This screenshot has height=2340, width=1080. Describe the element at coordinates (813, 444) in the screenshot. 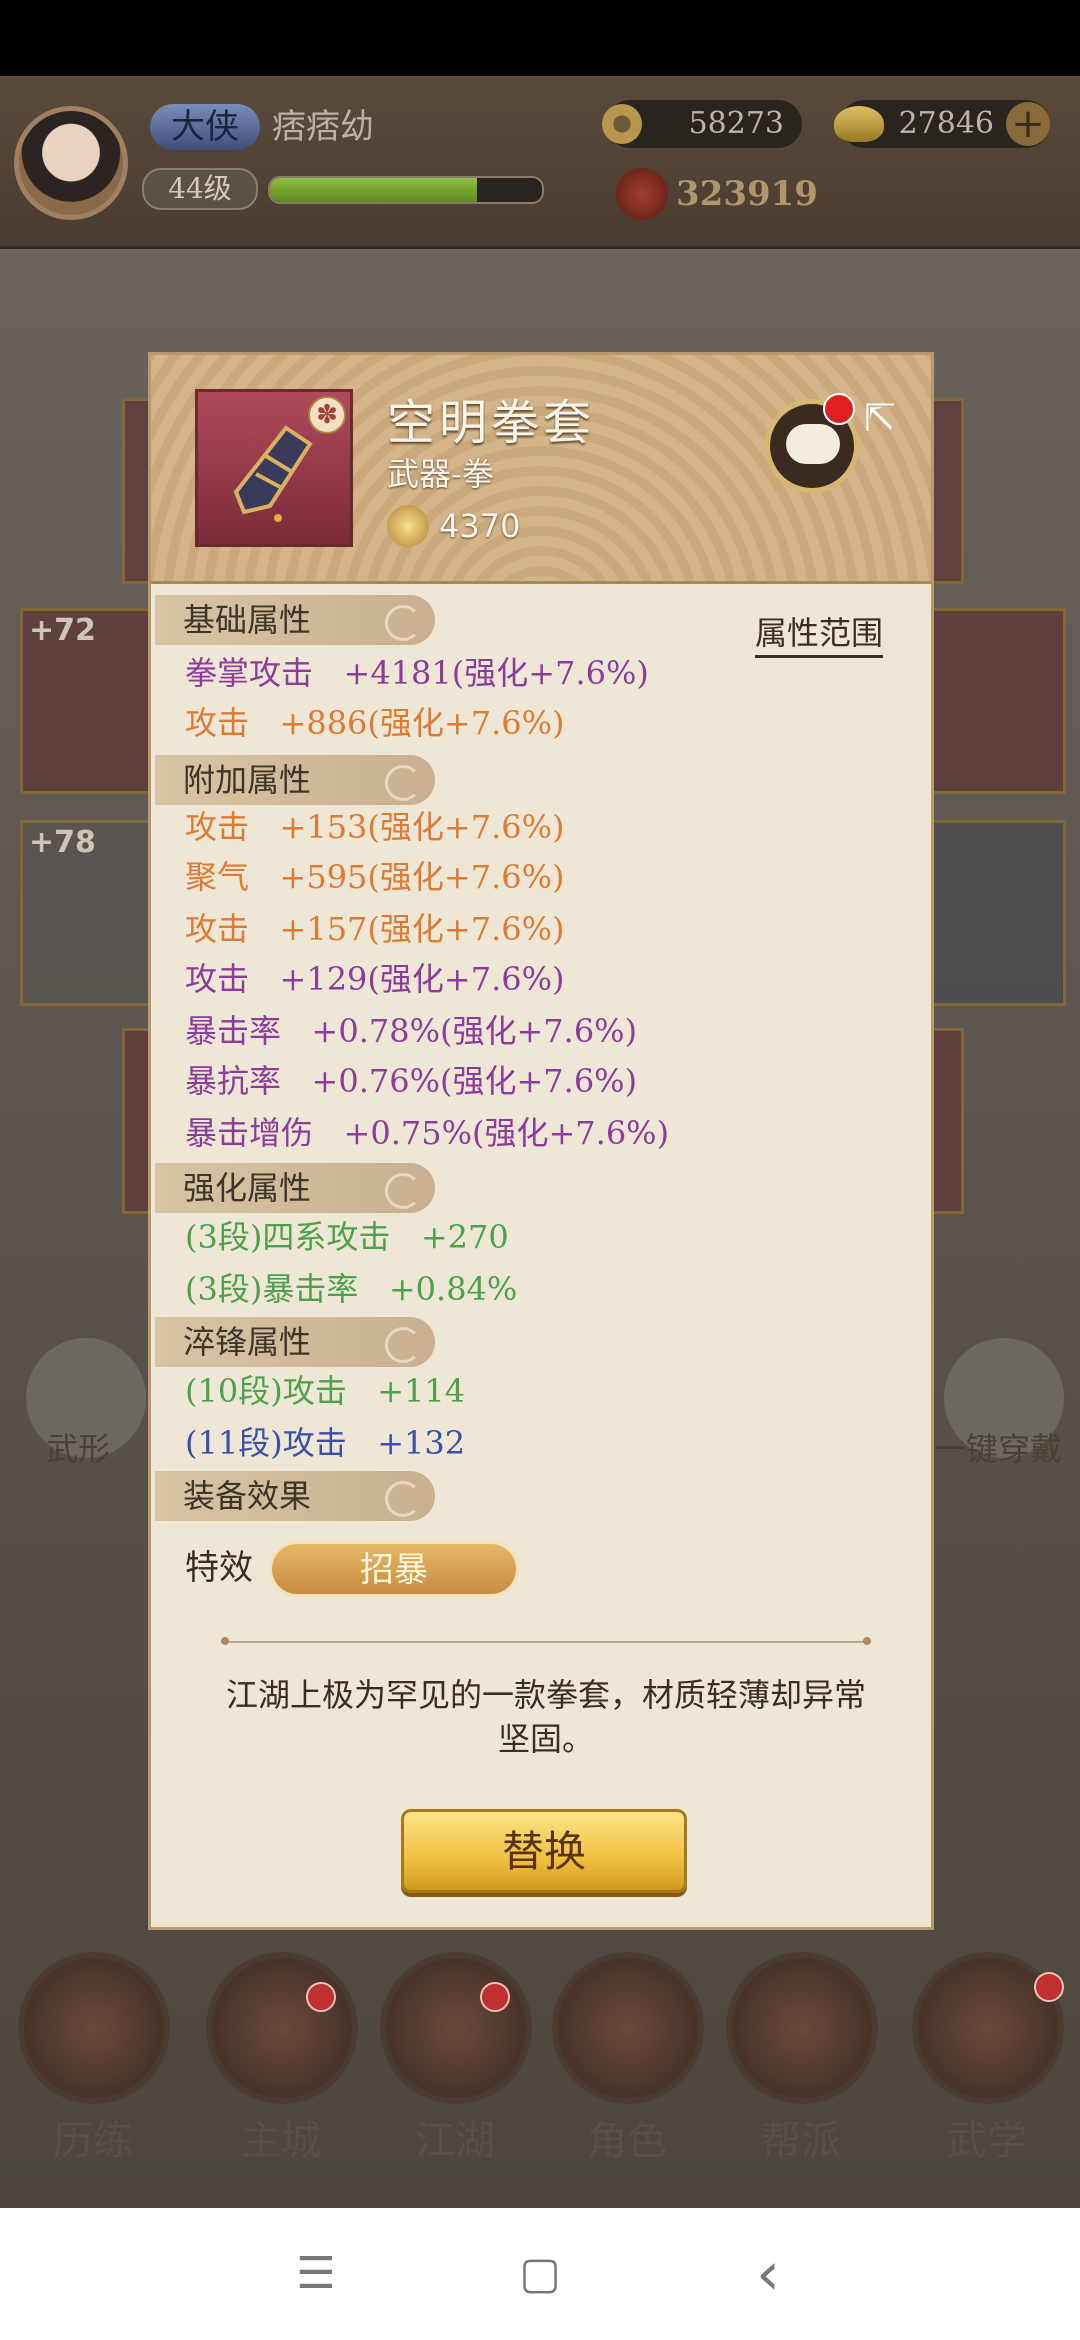

I see `chat-icon` at that location.